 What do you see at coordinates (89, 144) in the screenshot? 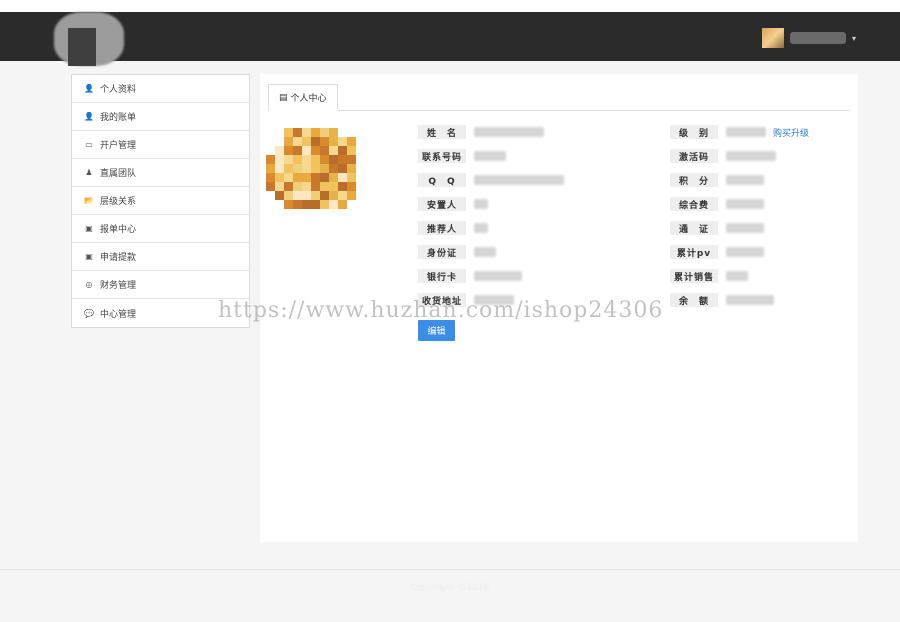
I see `card-icon: ▭` at bounding box center [89, 144].